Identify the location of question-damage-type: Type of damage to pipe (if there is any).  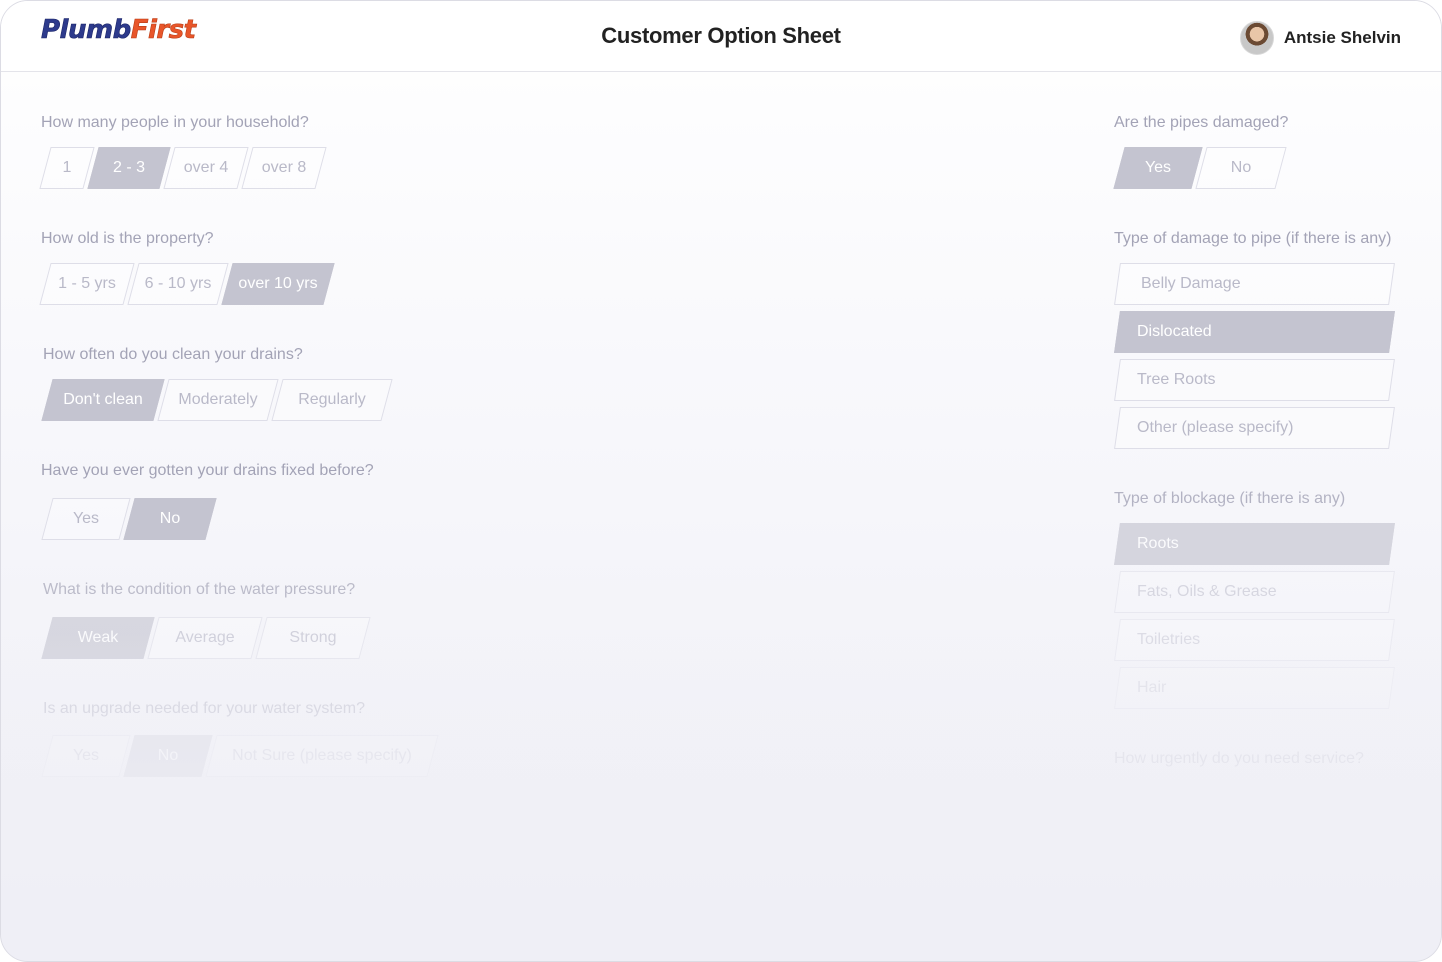
(1253, 238).